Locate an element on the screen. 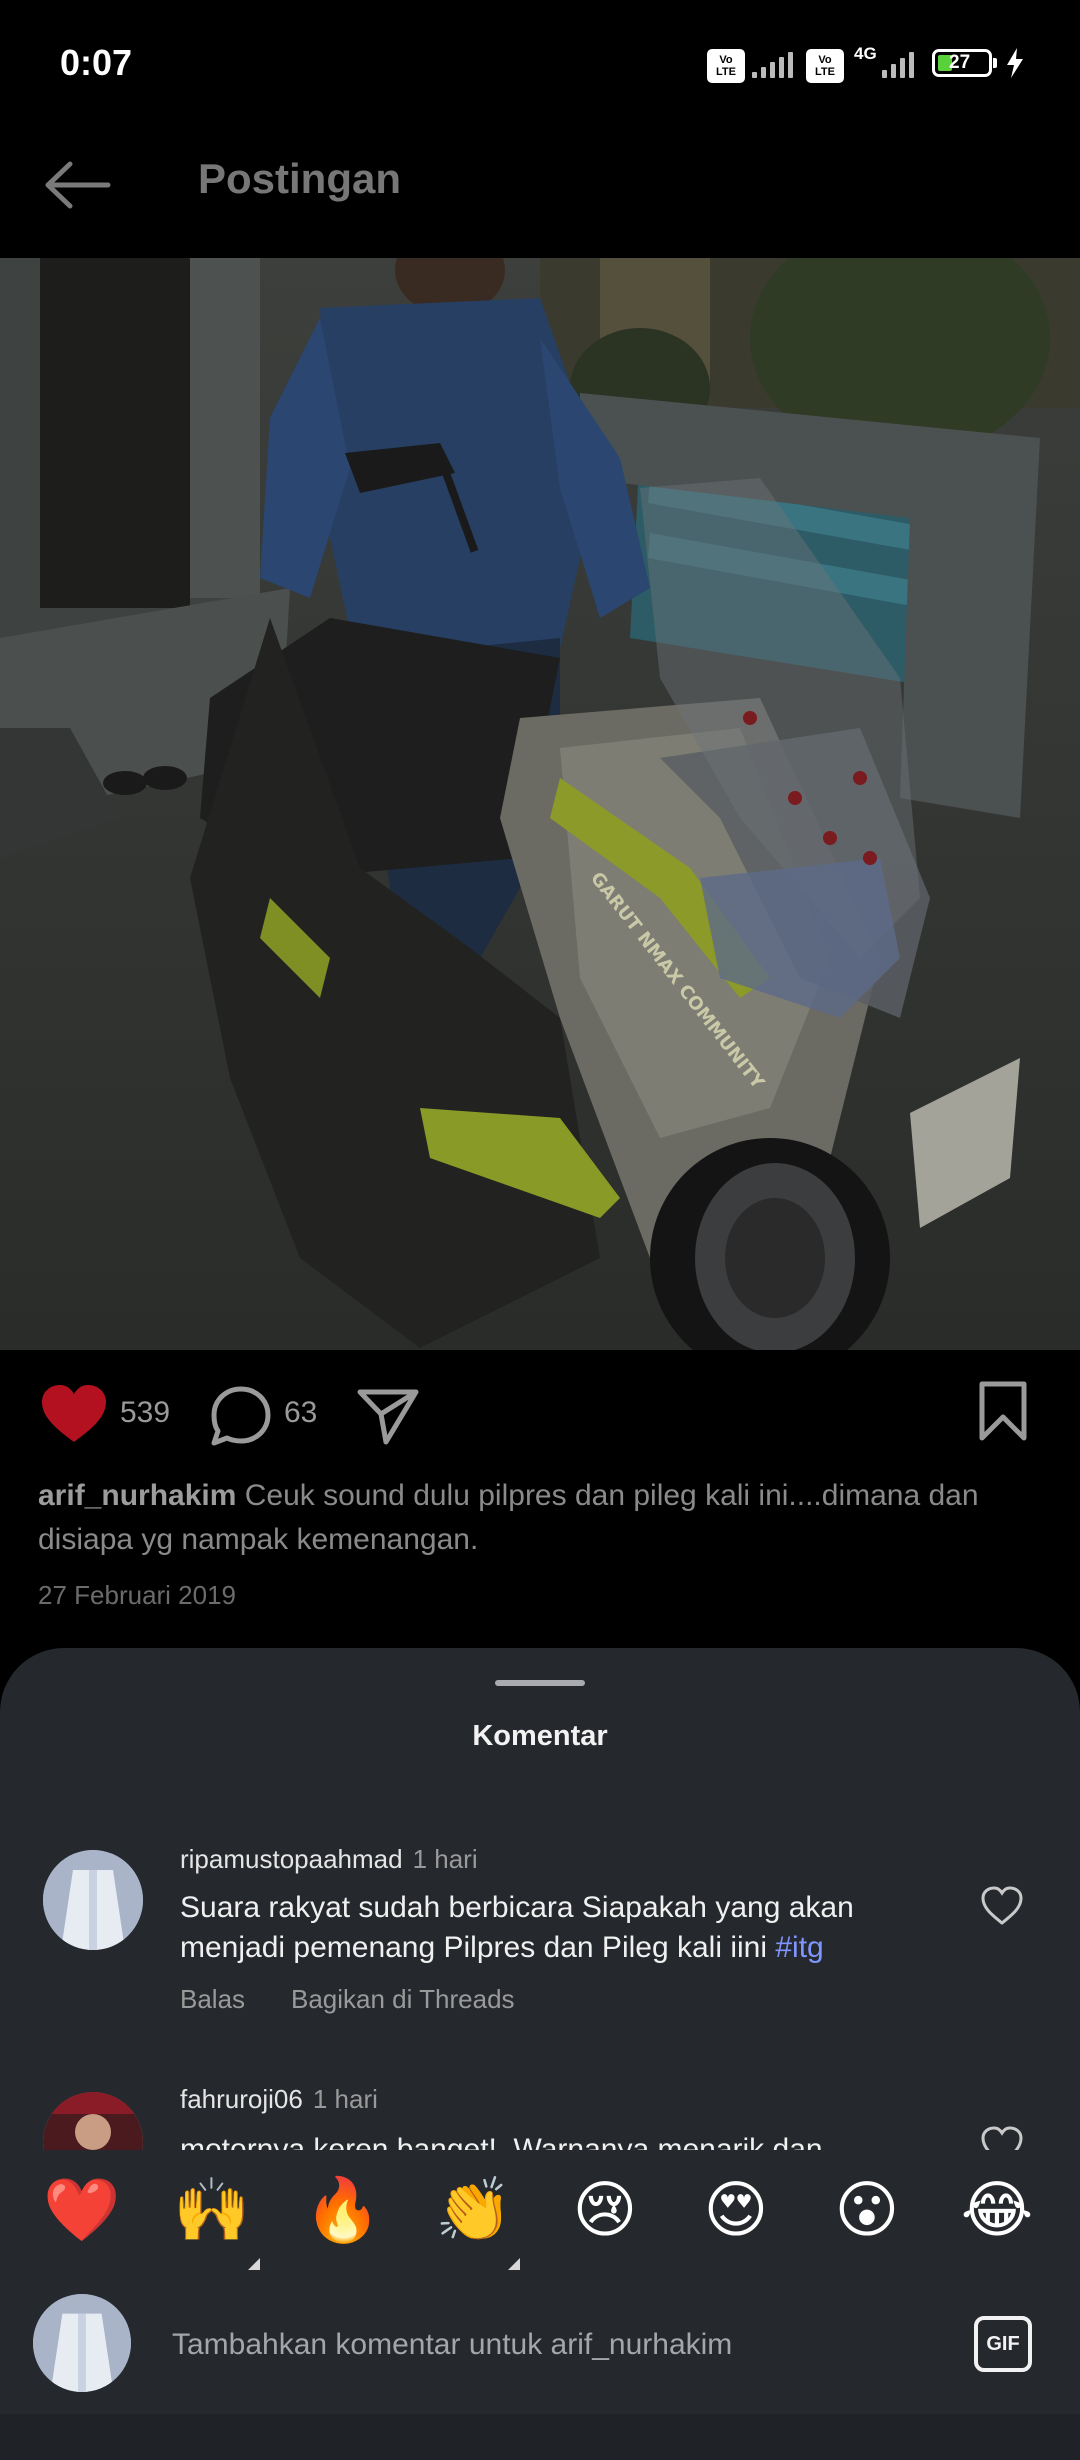 This screenshot has height=2460, width=1080. like-button is located at coordinates (75, 1415).